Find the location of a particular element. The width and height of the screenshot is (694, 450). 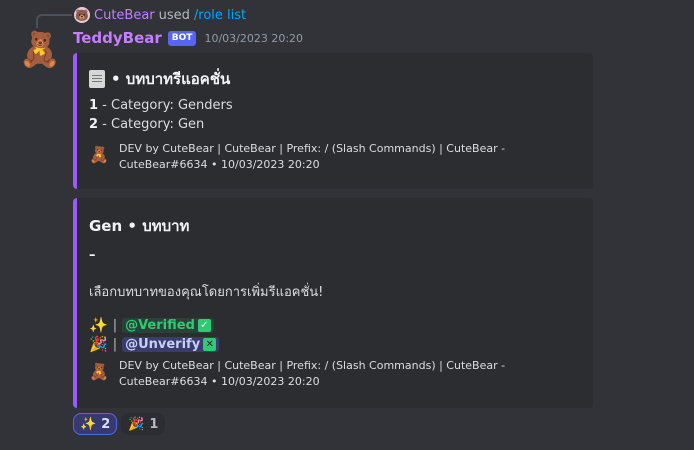

embed1-line-num: 2 is located at coordinates (94, 124).